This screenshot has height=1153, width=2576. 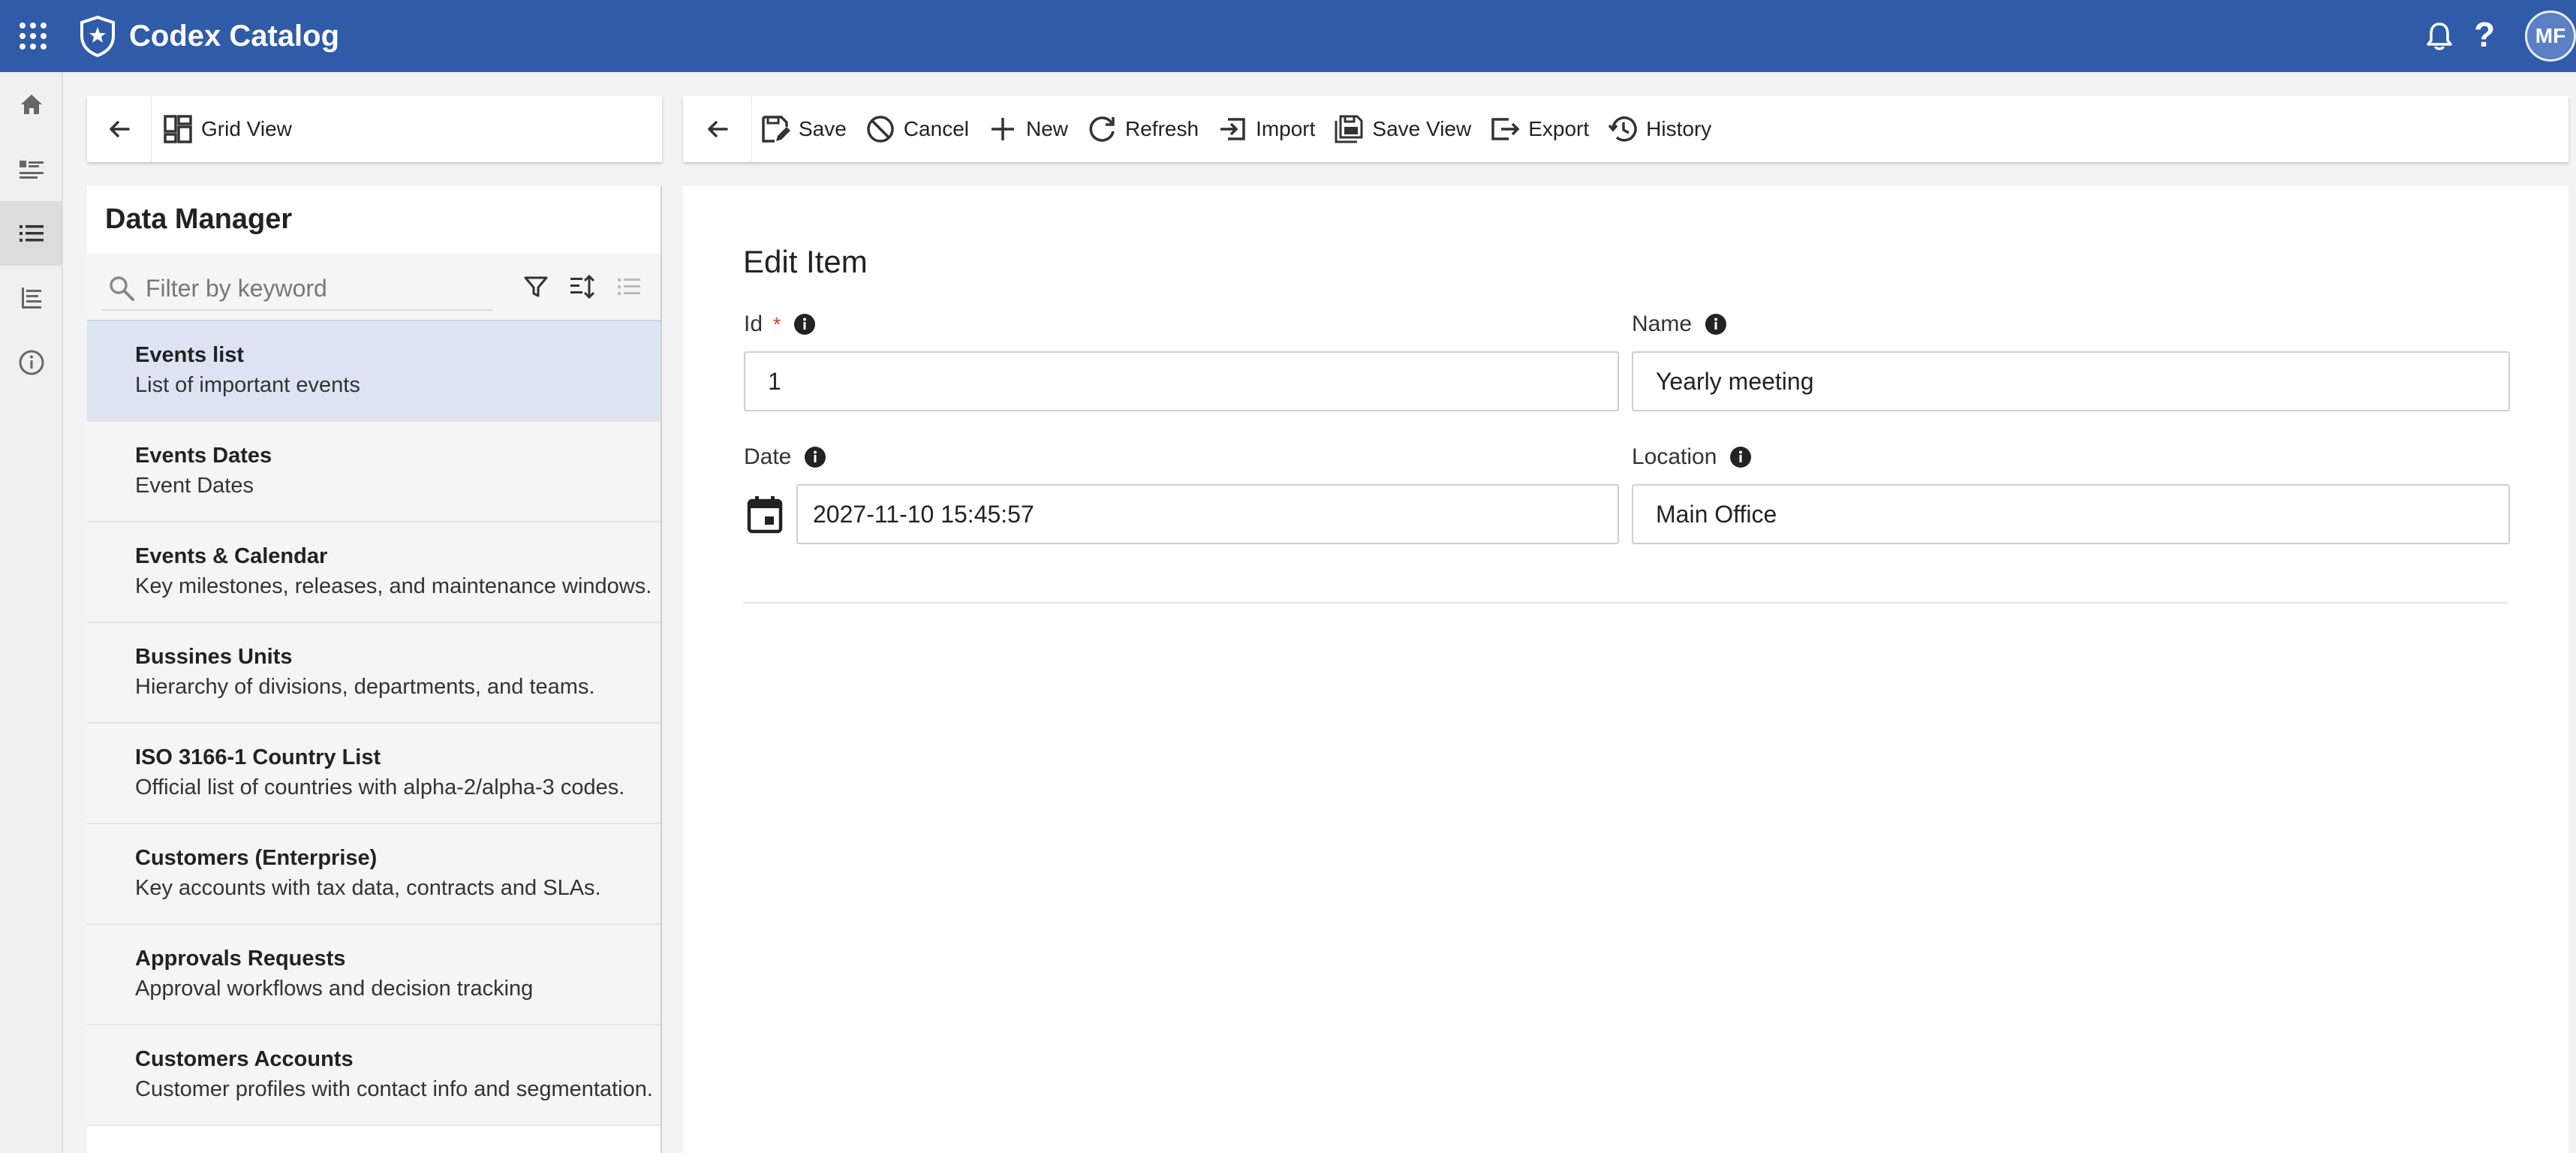 What do you see at coordinates (234, 36) in the screenshot?
I see `app-title: Codex Catalog` at bounding box center [234, 36].